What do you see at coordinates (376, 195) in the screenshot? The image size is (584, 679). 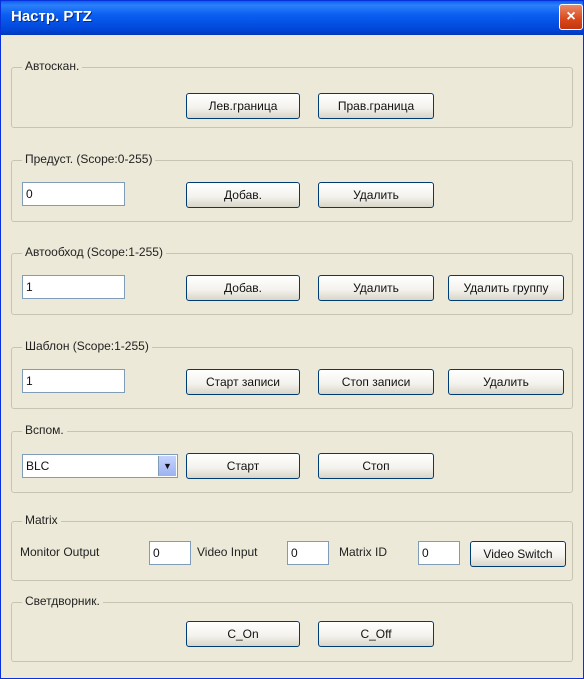 I see `preset-delete-button: Удалить` at bounding box center [376, 195].